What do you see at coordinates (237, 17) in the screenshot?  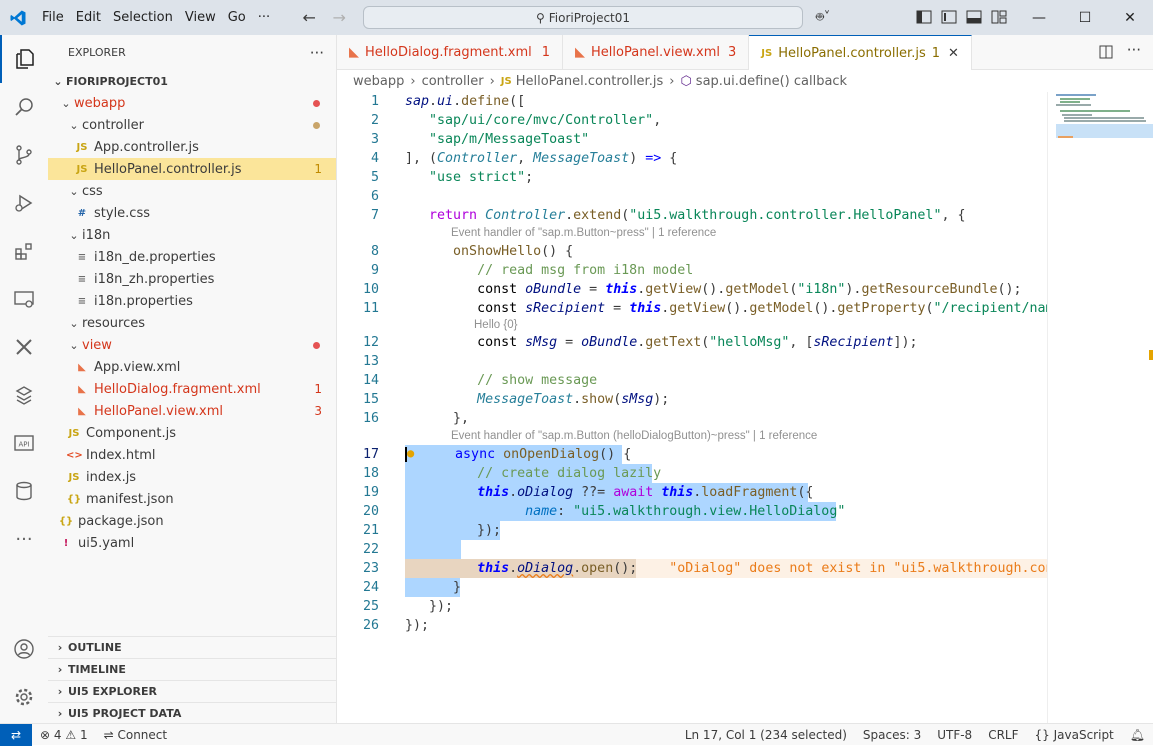 I see `menu-go: Go` at bounding box center [237, 17].